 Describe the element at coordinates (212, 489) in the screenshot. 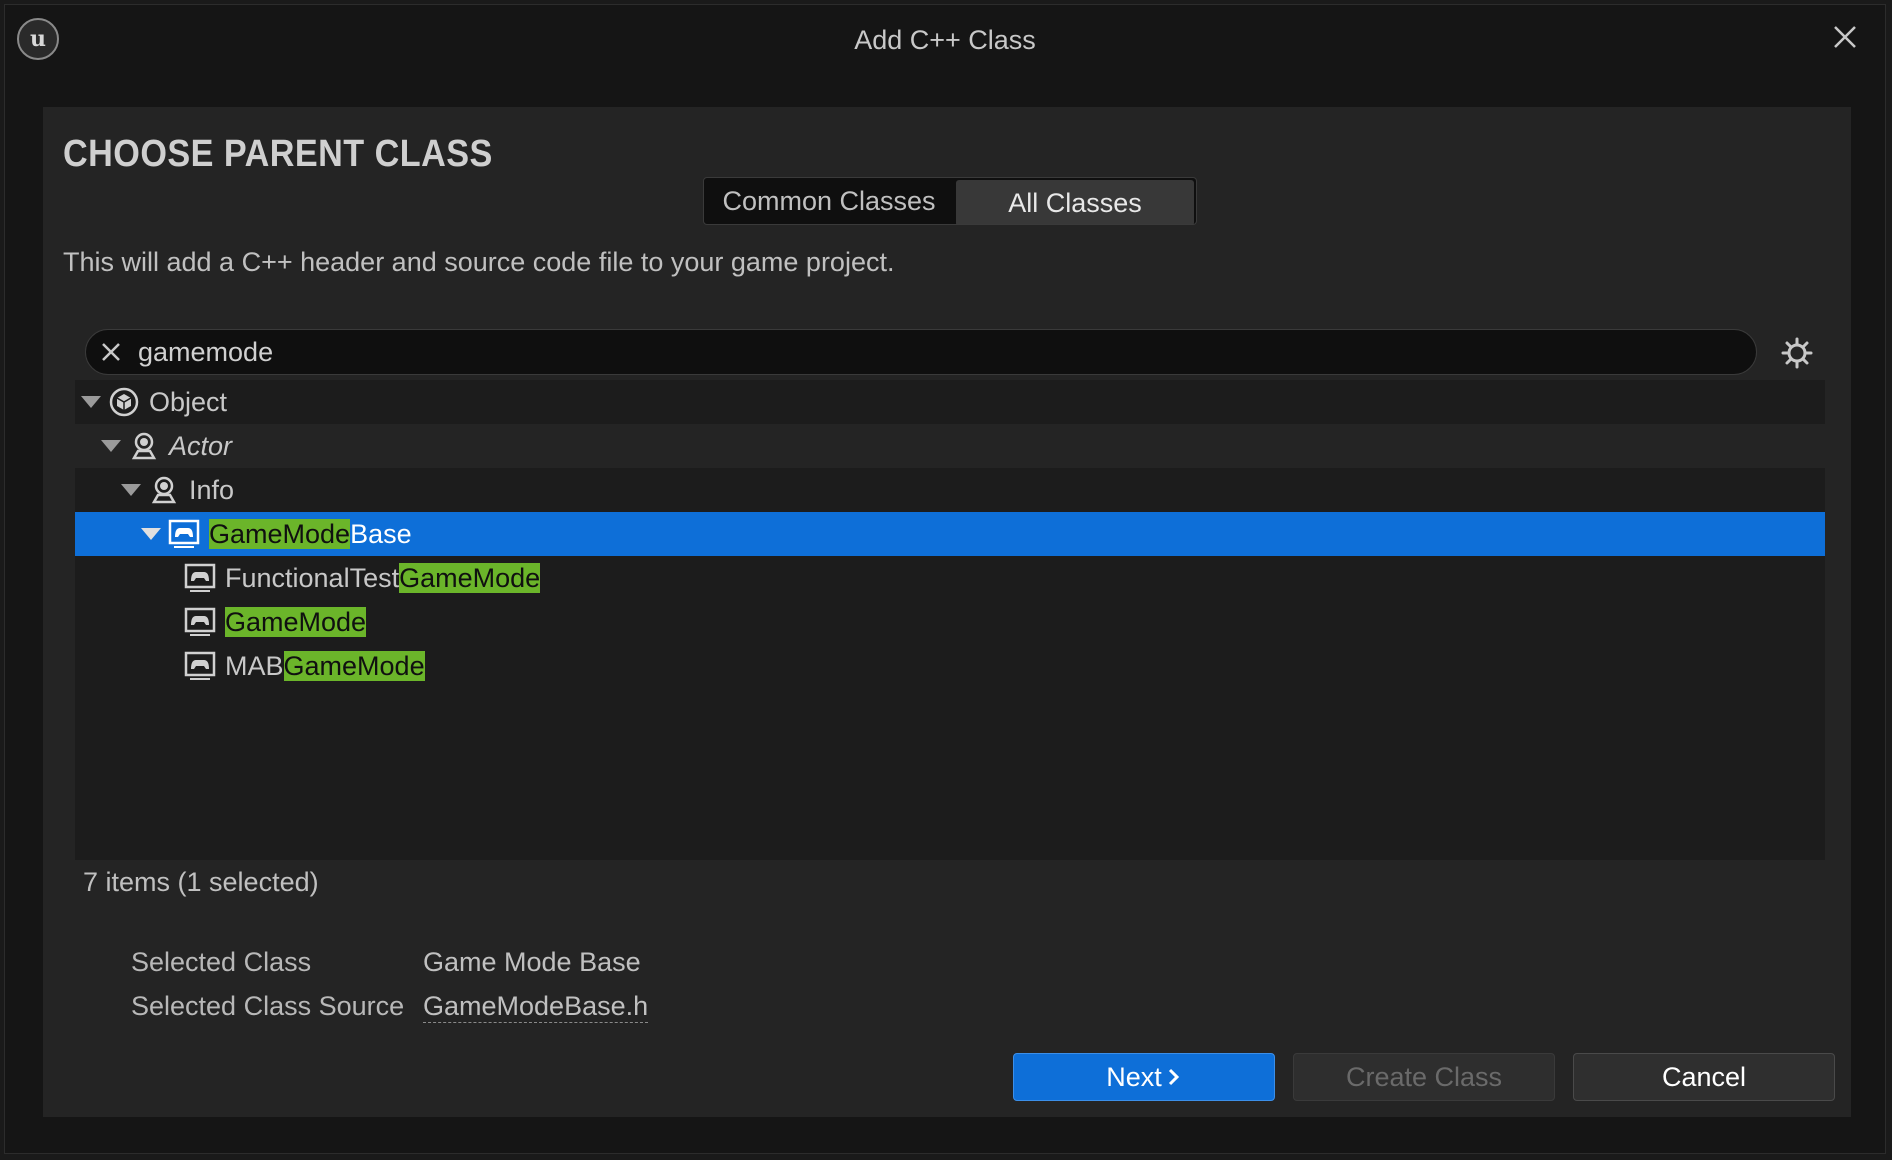

I see `tree-row-label: Info` at that location.